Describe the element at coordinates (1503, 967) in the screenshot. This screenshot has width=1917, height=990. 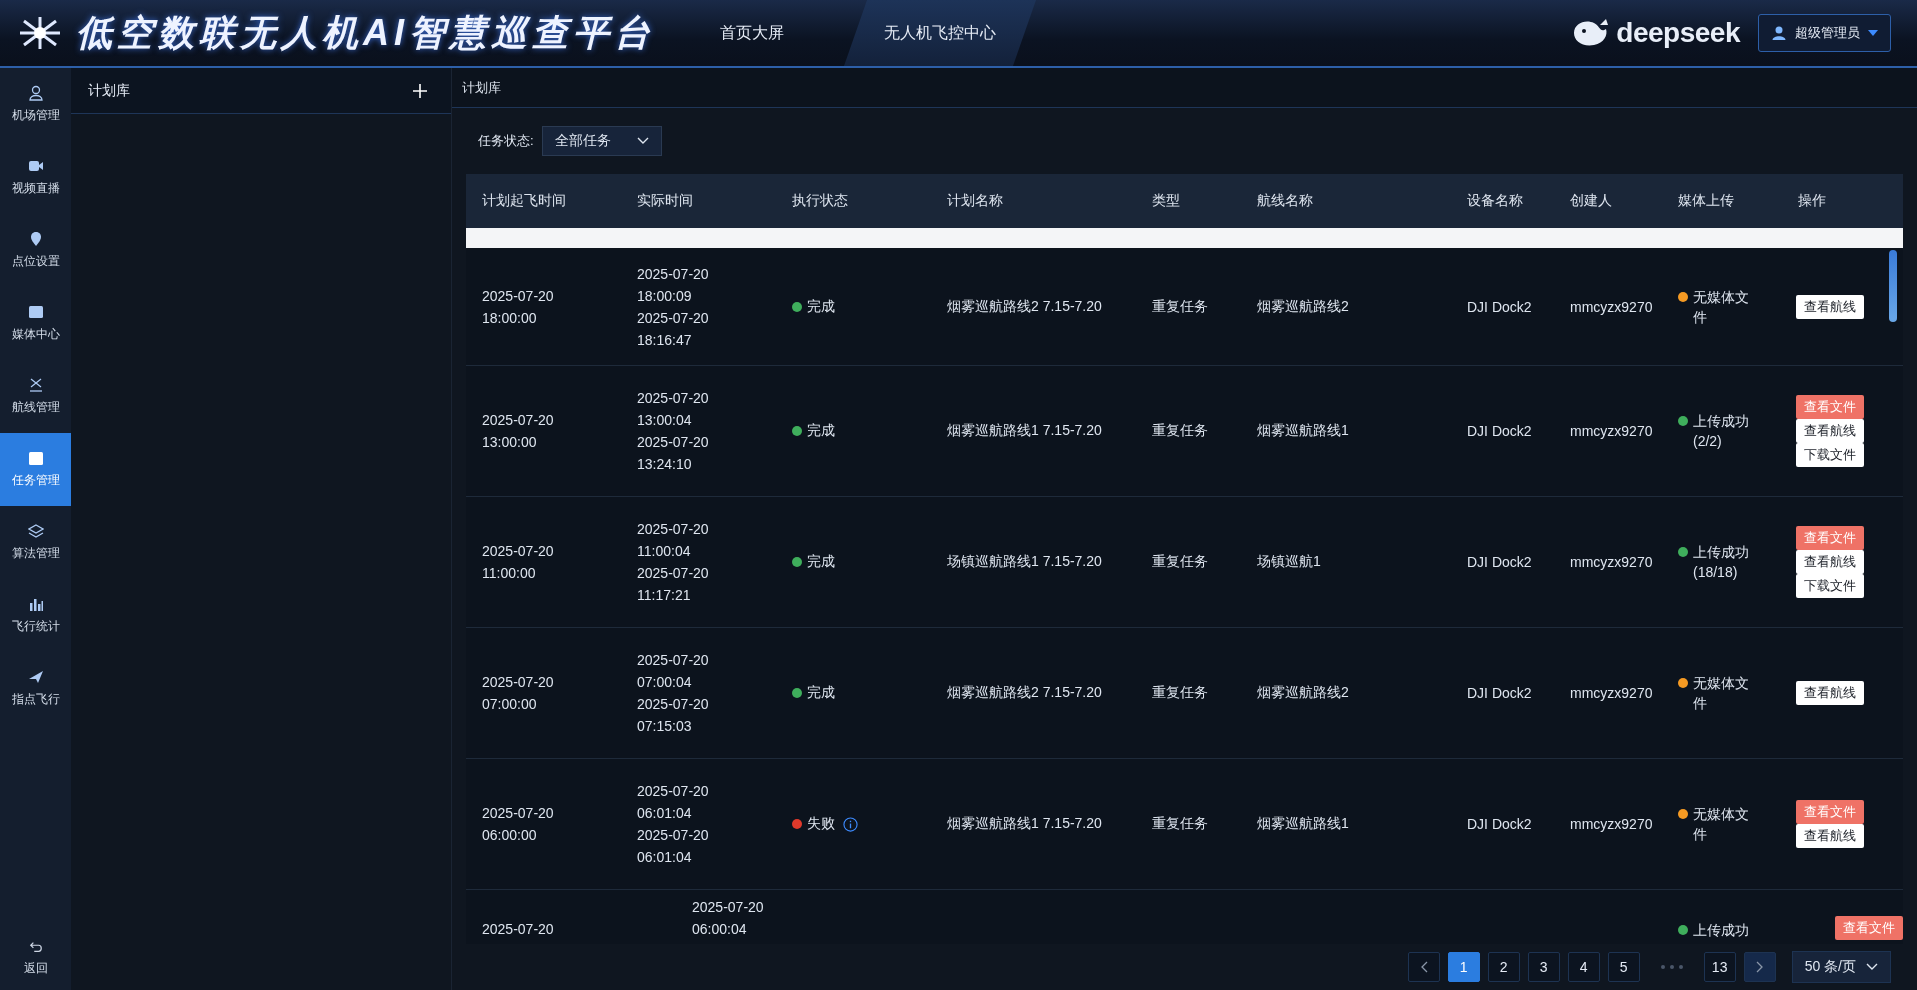
I see `page-button: 2` at that location.